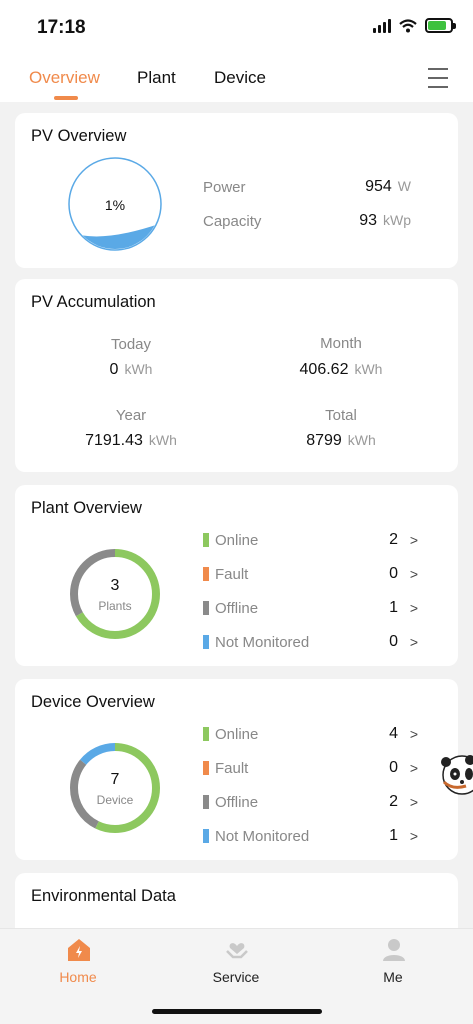 Image resolution: width=473 pixels, height=1024 pixels. I want to click on total-unit: kWh, so click(361, 440).